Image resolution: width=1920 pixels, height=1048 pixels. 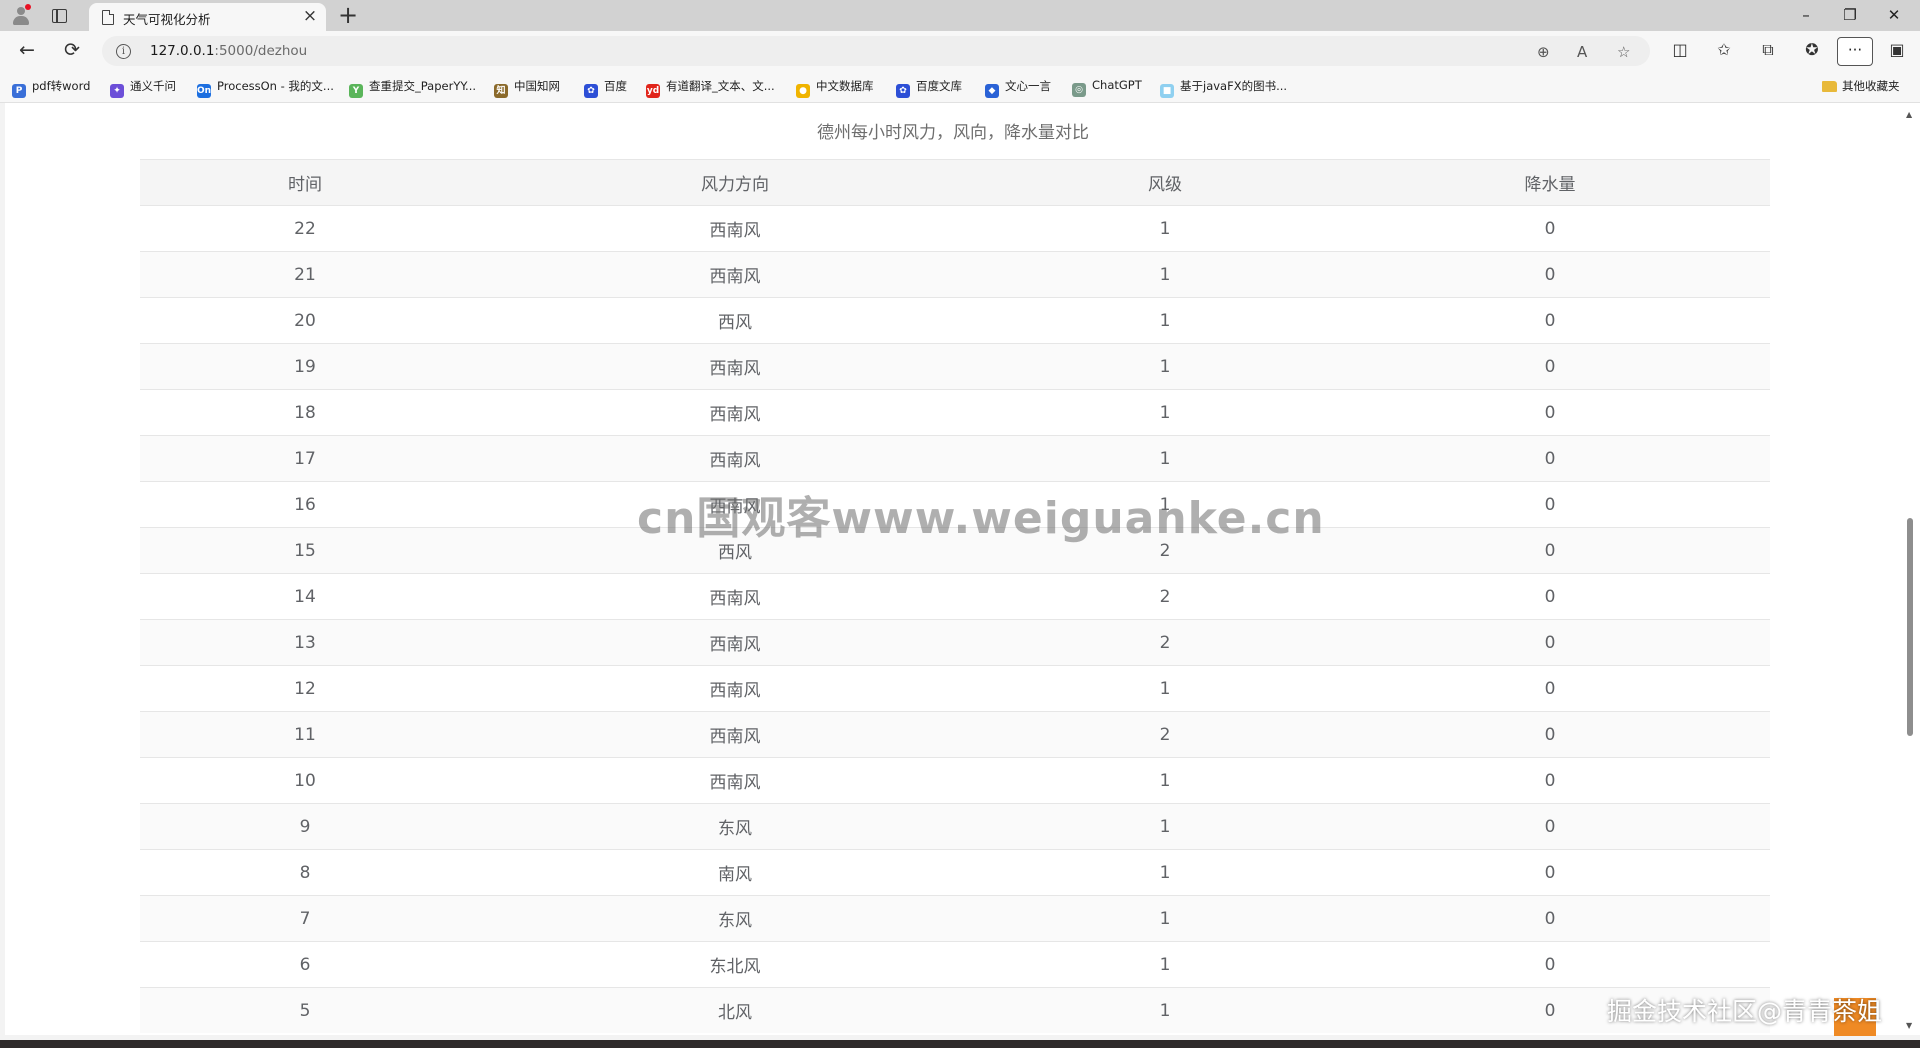 What do you see at coordinates (653, 91) in the screenshot?
I see `bookmark-icon: yd` at bounding box center [653, 91].